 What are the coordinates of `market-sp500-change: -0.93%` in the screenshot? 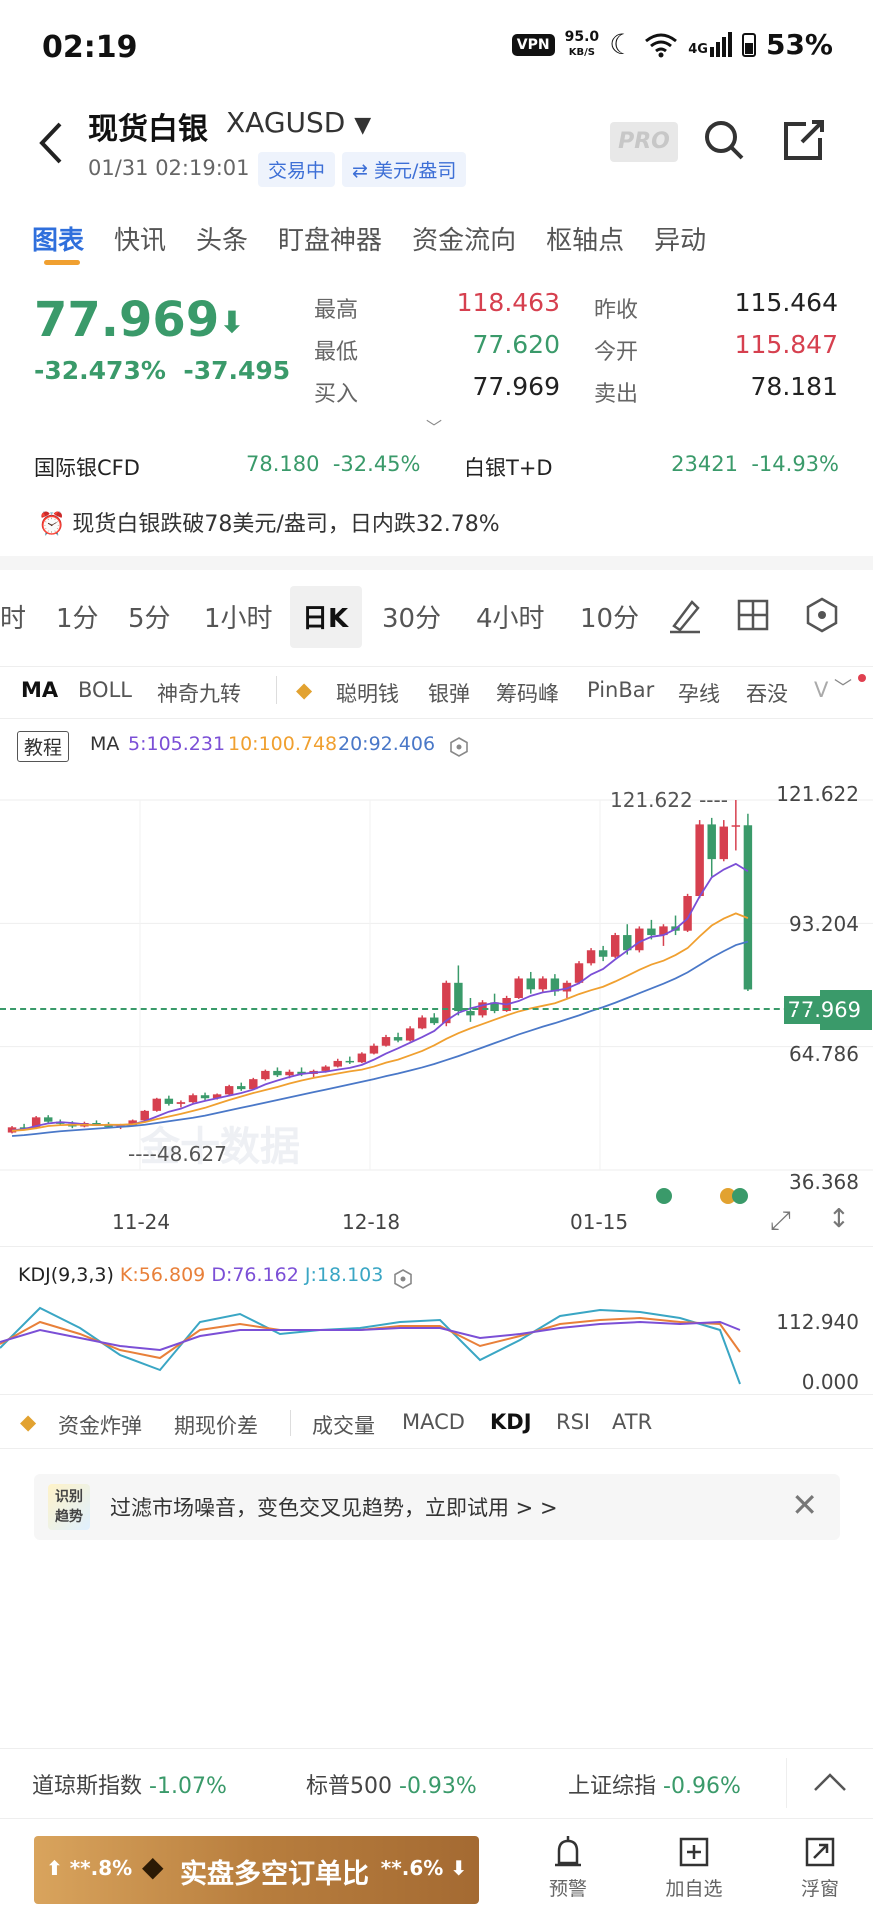 It's located at (438, 1786).